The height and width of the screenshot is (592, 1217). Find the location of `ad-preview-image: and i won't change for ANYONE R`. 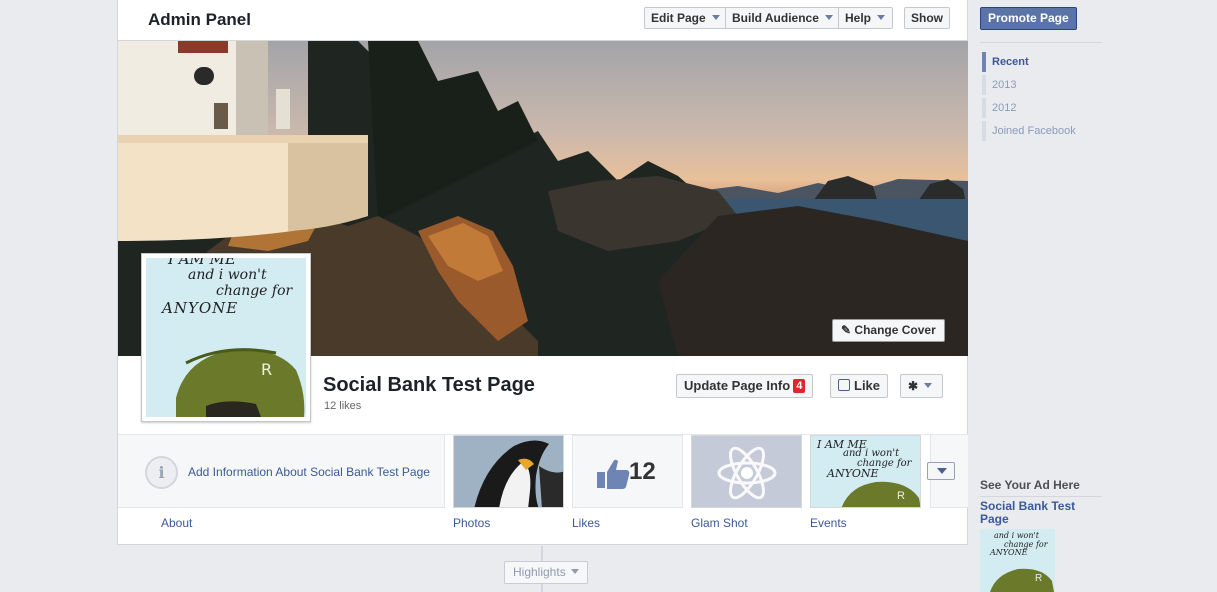

ad-preview-image: and i won't change for ANYONE R is located at coordinates (1017, 560).